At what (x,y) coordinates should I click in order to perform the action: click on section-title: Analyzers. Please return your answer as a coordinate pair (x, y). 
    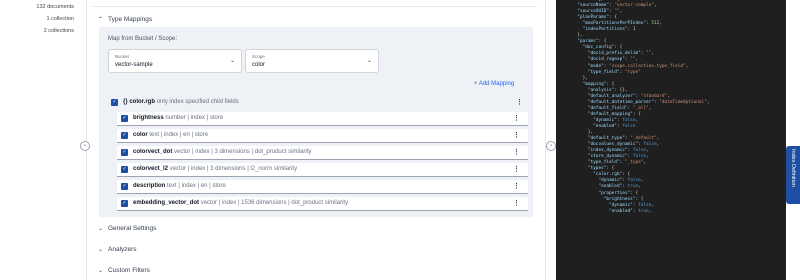
    Looking at the image, I should click on (122, 249).